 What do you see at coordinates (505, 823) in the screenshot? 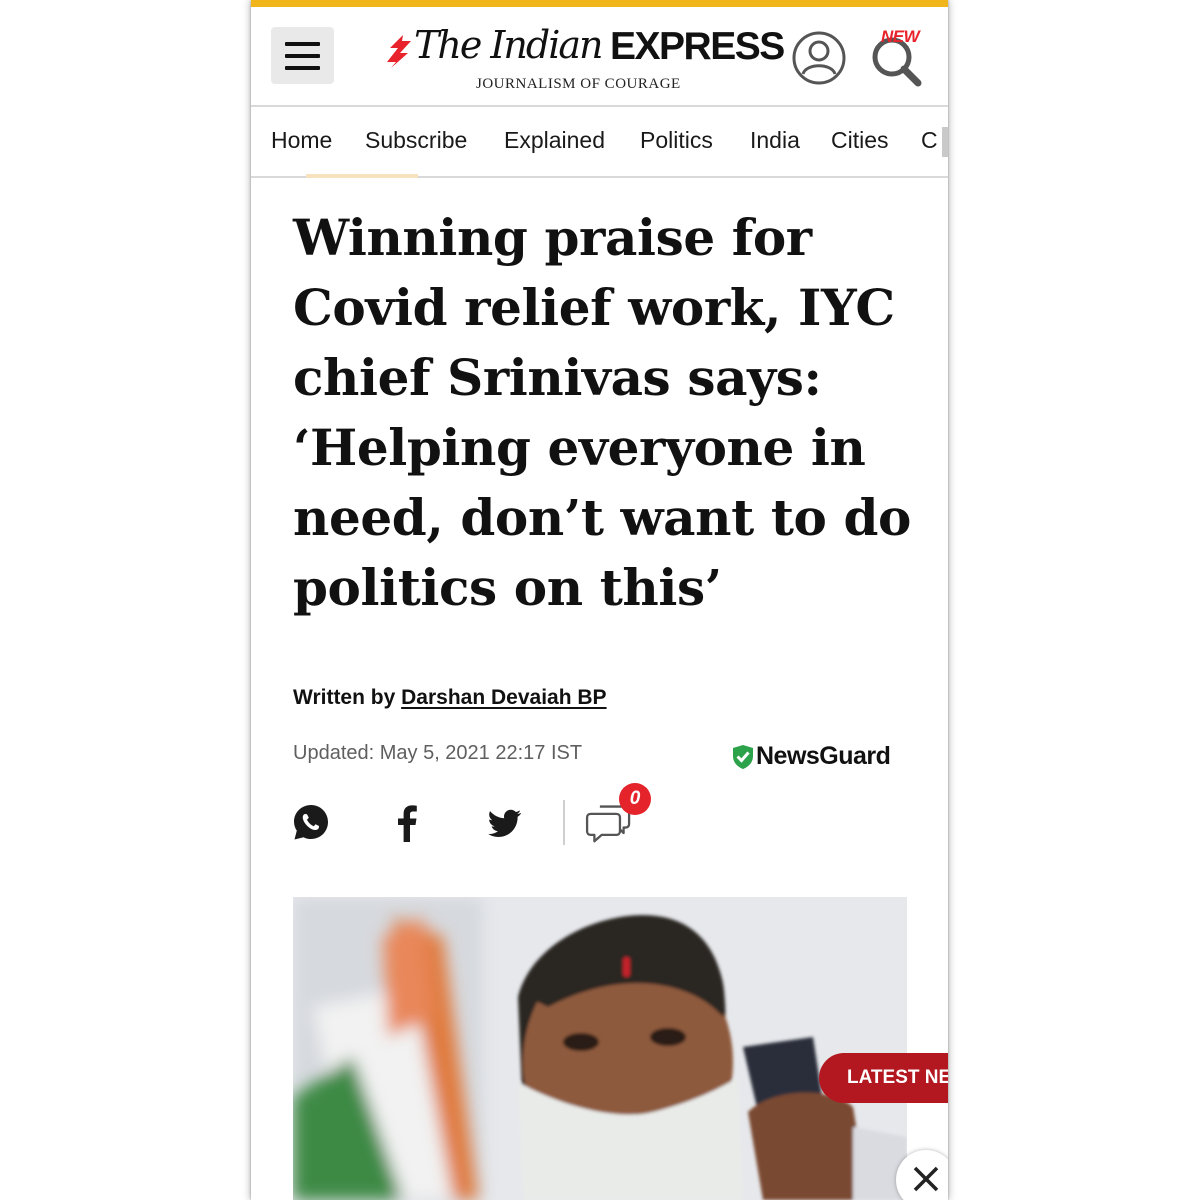
I see `twitter-icon` at bounding box center [505, 823].